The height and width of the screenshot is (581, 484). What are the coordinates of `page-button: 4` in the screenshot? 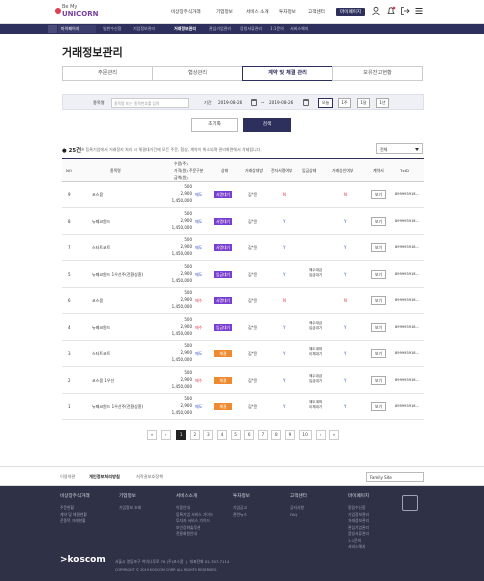 It's located at (222, 435).